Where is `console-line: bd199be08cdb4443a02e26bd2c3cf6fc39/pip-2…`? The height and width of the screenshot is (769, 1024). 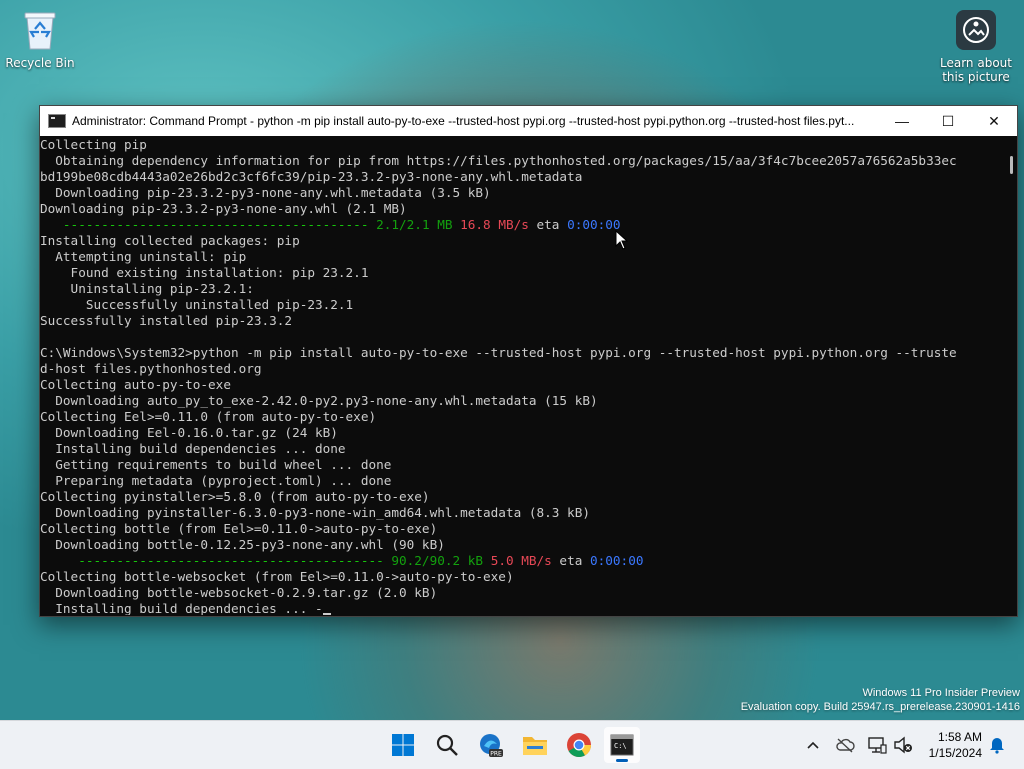
console-line: bd199be08cdb4443a02e26bd2c3cf6fc39/pip-2… is located at coordinates (311, 176).